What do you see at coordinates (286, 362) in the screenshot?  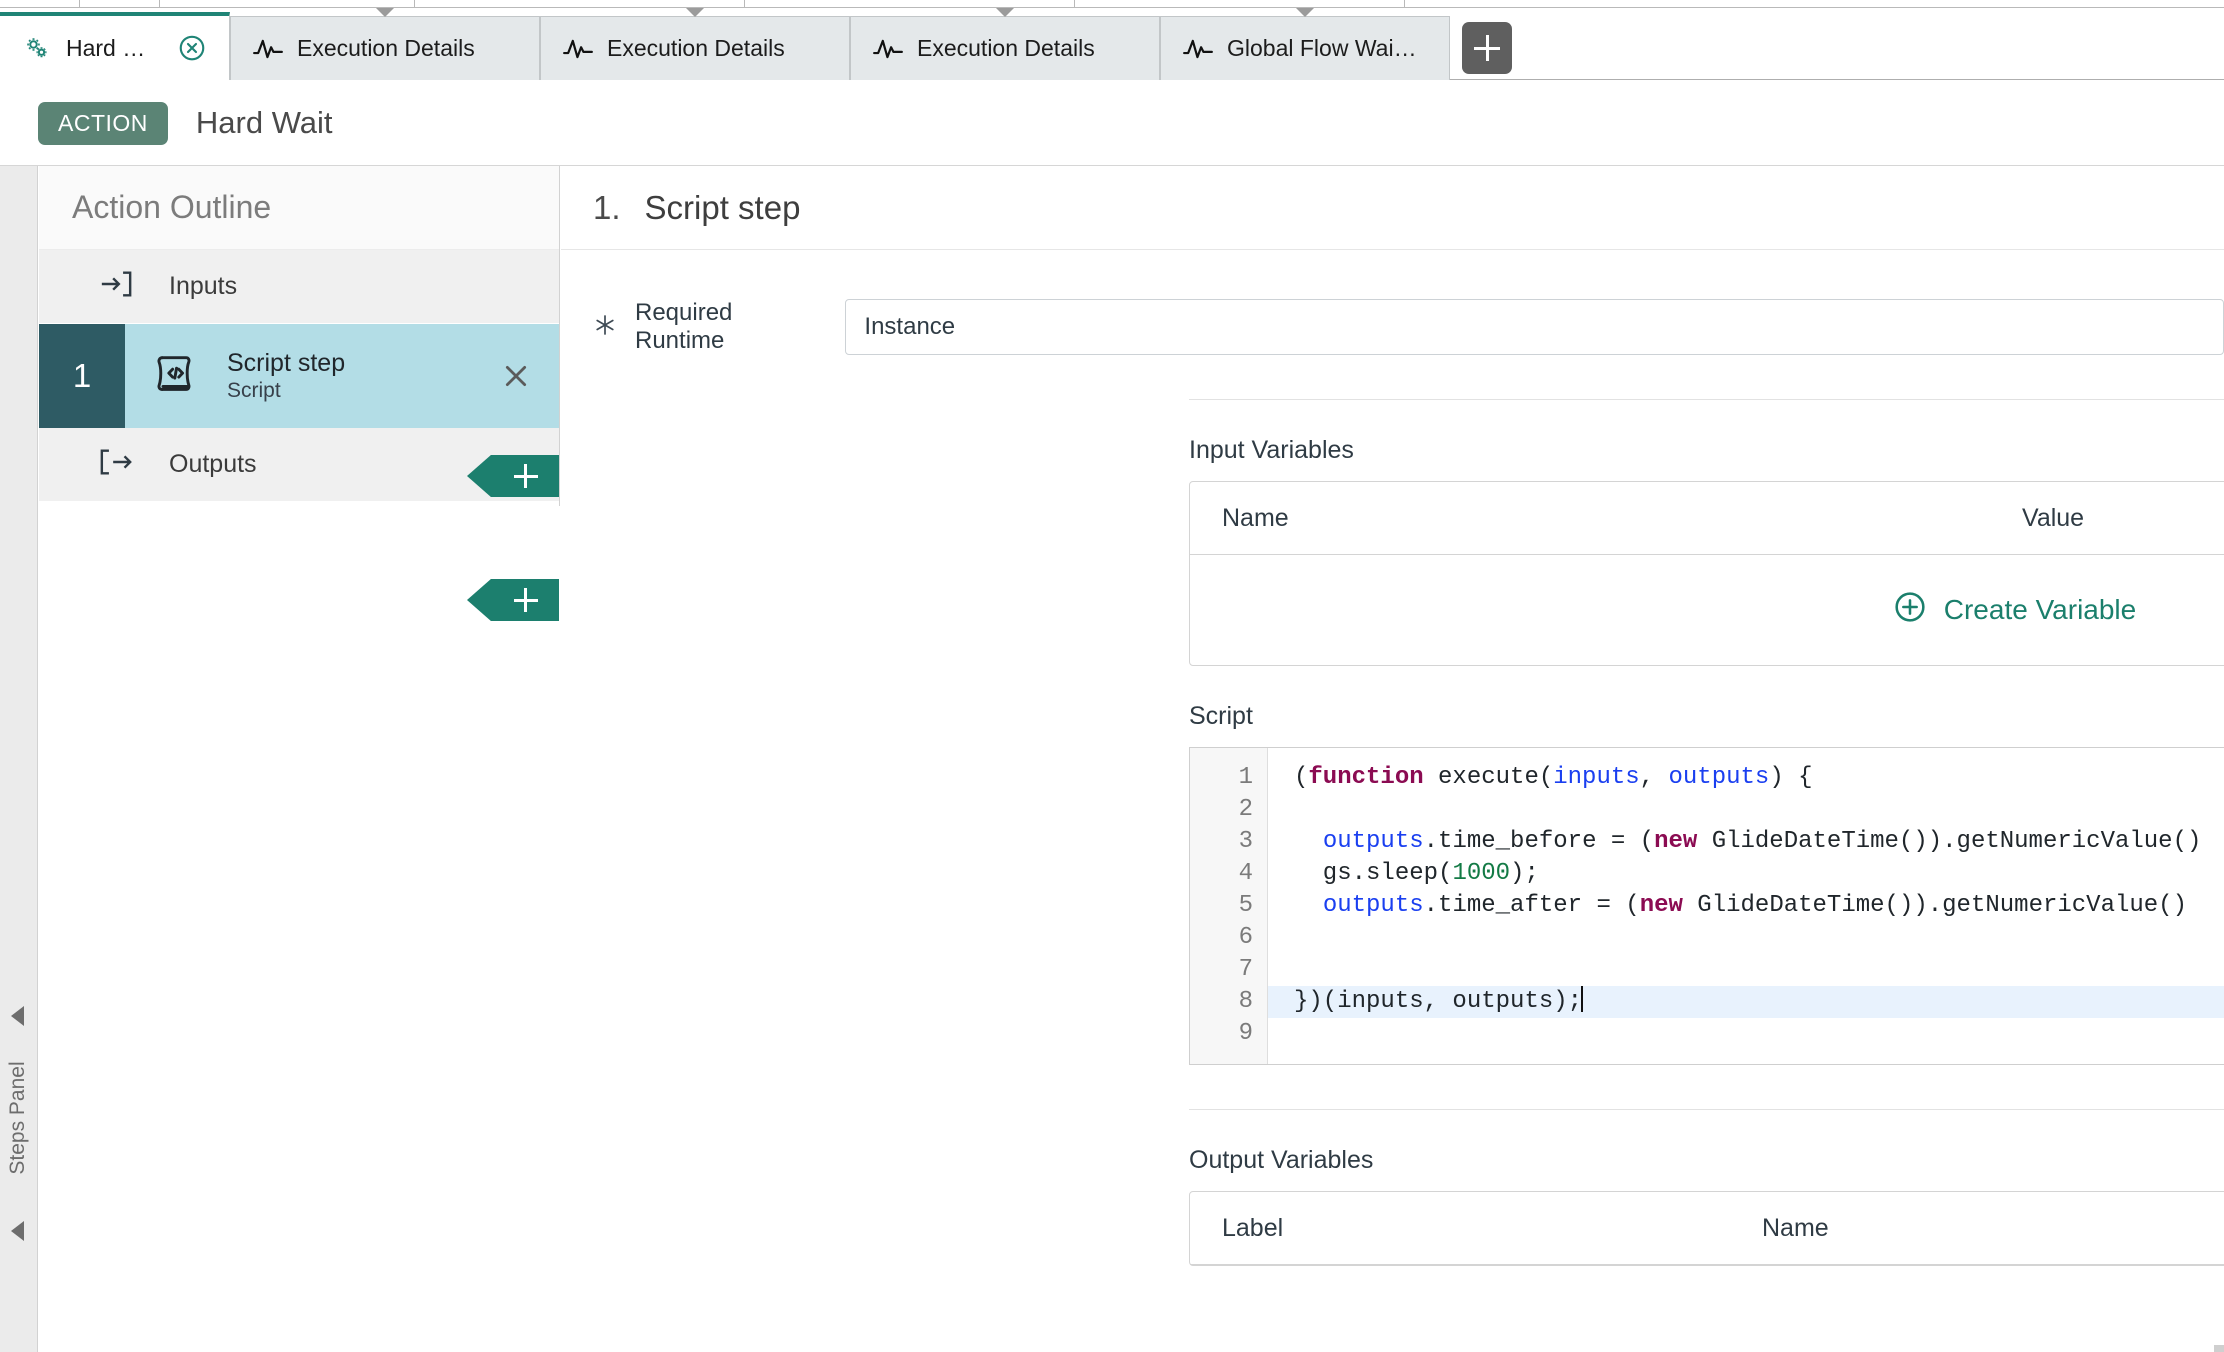 I see `step-name-label: Script step` at bounding box center [286, 362].